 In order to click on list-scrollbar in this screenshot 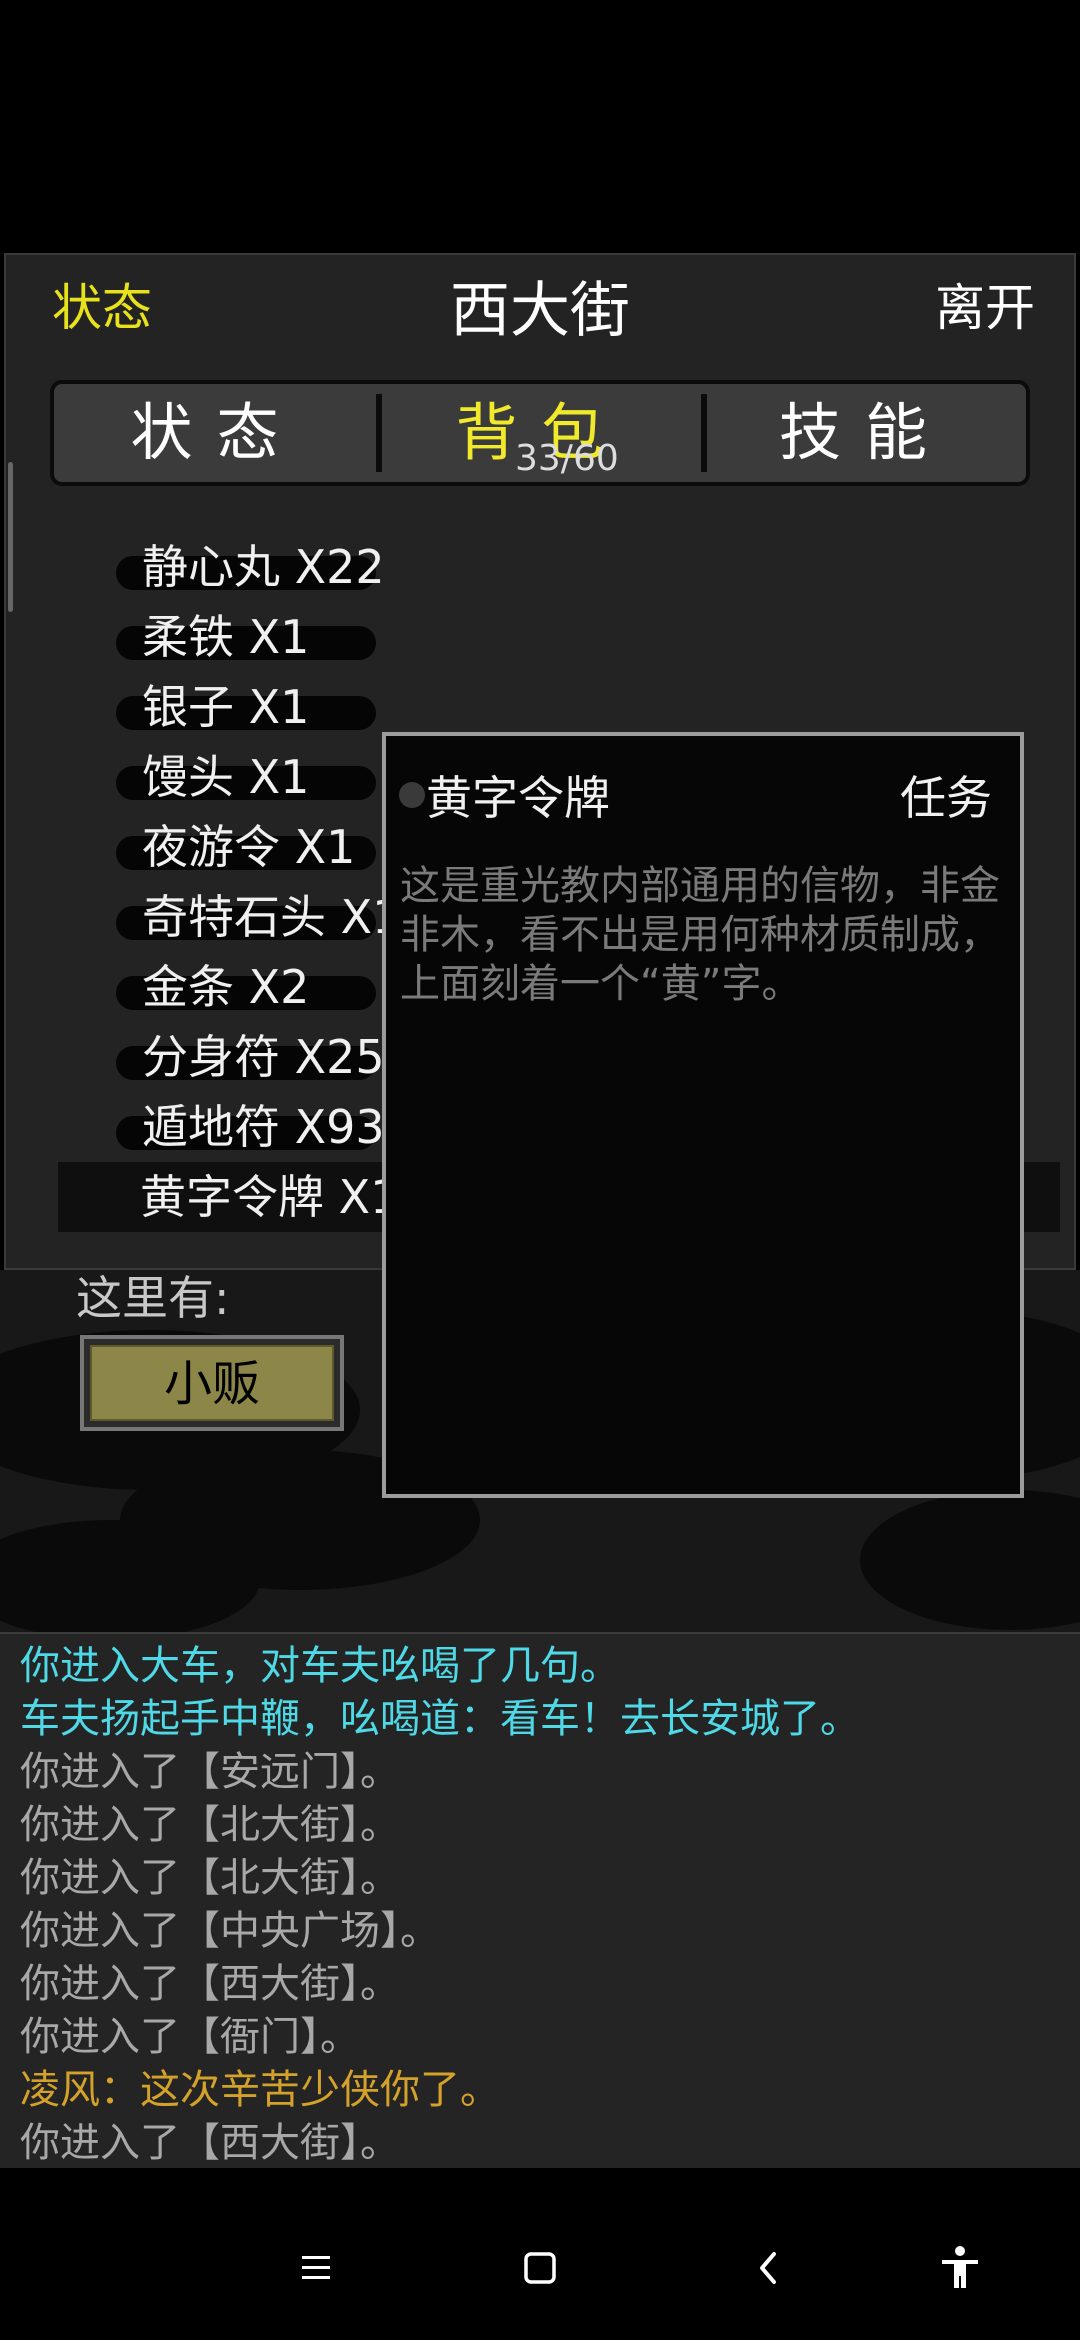, I will do `click(10, 537)`.